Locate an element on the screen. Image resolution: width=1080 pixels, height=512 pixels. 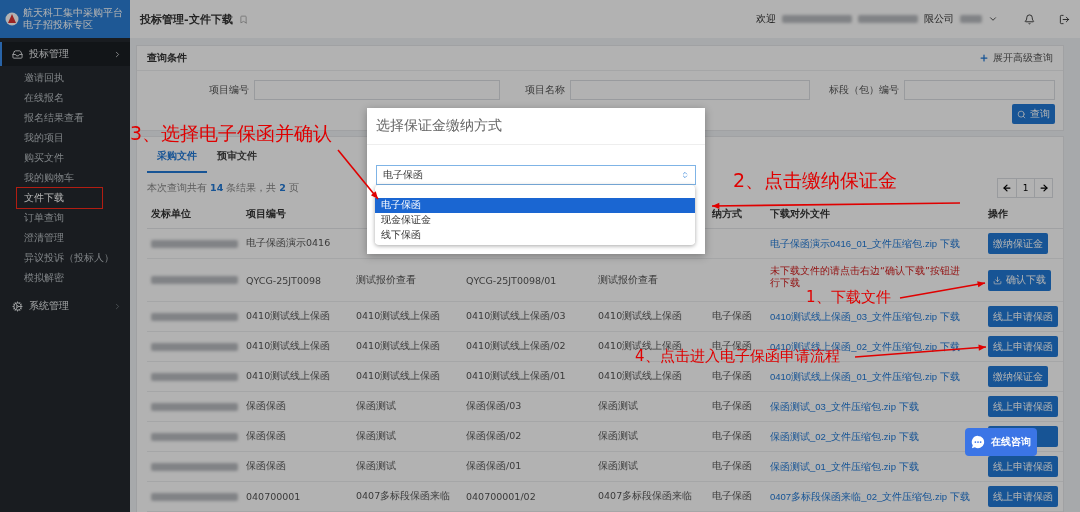
field-label: 项目名称 is located at coordinates (544, 90).